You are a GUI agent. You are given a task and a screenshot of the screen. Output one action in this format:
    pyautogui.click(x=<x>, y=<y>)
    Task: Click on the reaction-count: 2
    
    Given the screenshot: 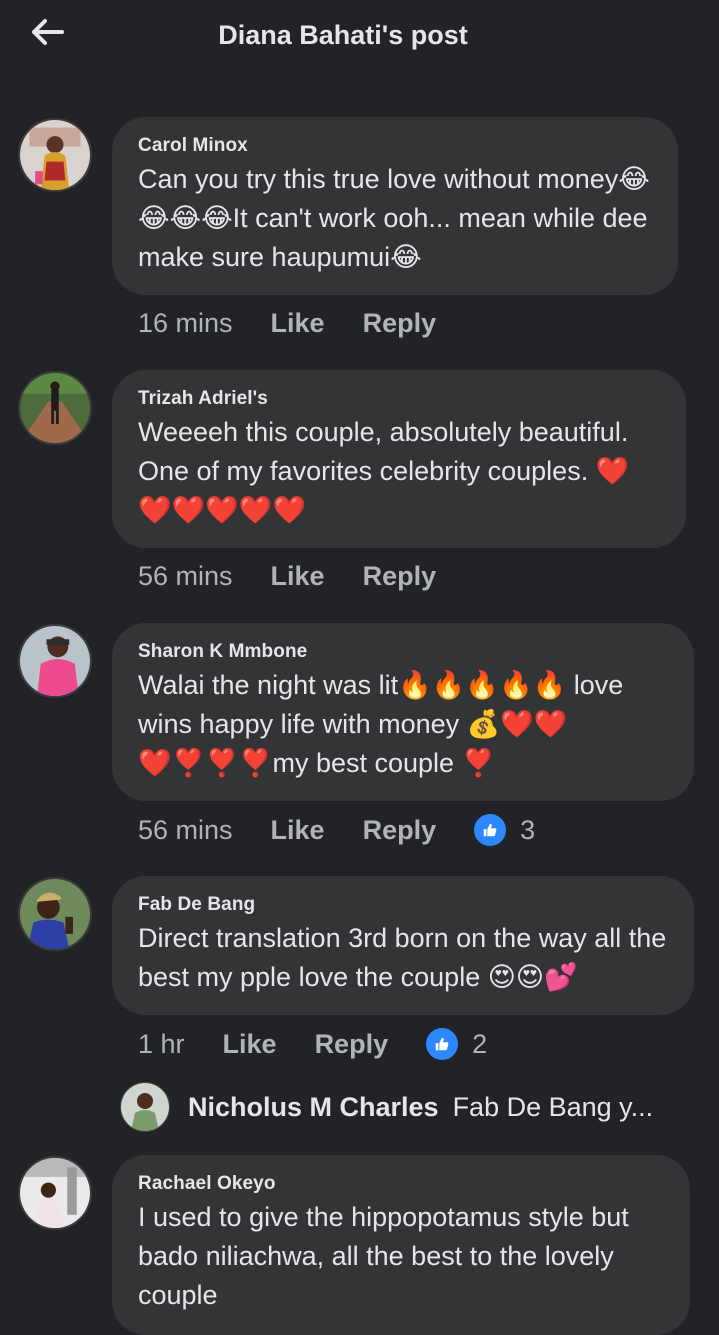 What is the action you would take?
    pyautogui.click(x=479, y=1044)
    